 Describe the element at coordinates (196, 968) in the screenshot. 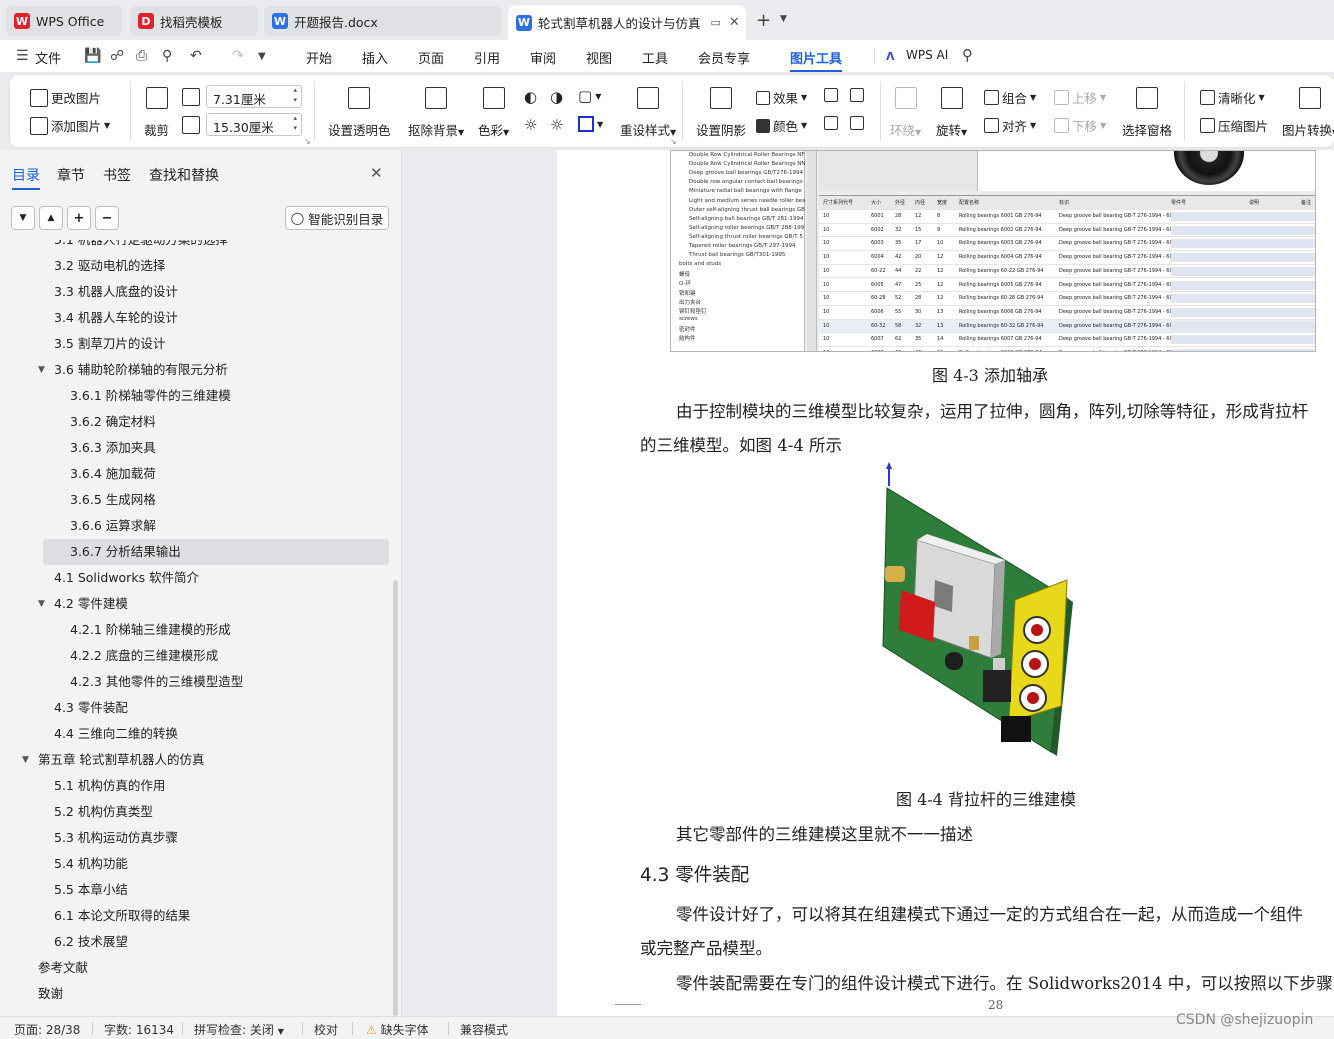

I see `toc-item: 参考文献` at that location.